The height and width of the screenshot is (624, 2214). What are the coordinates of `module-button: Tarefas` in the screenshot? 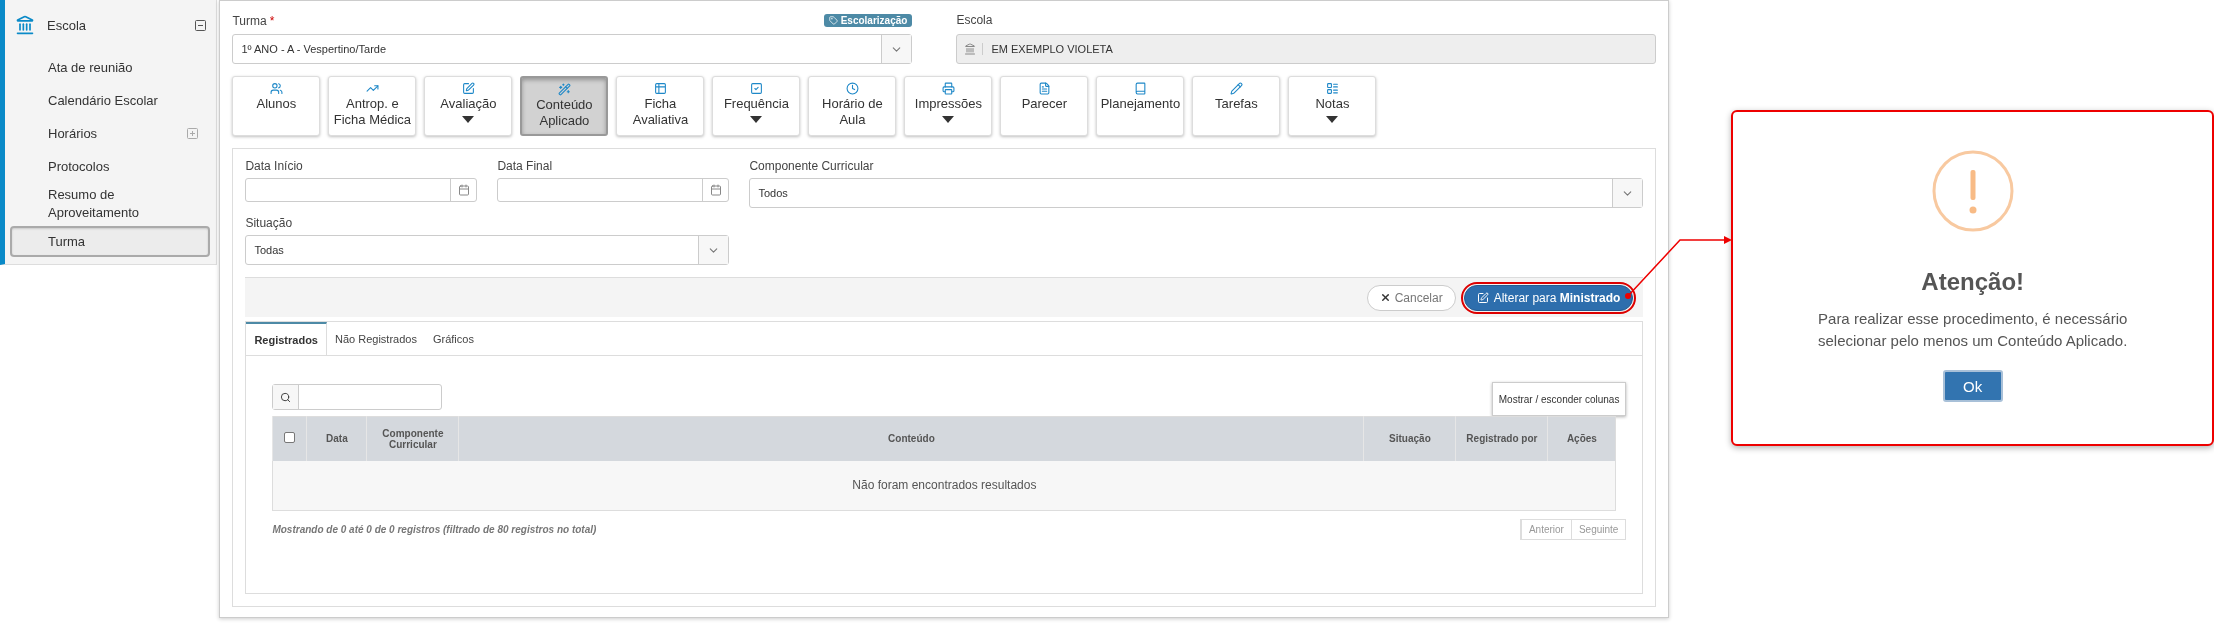 It's located at (1236, 106).